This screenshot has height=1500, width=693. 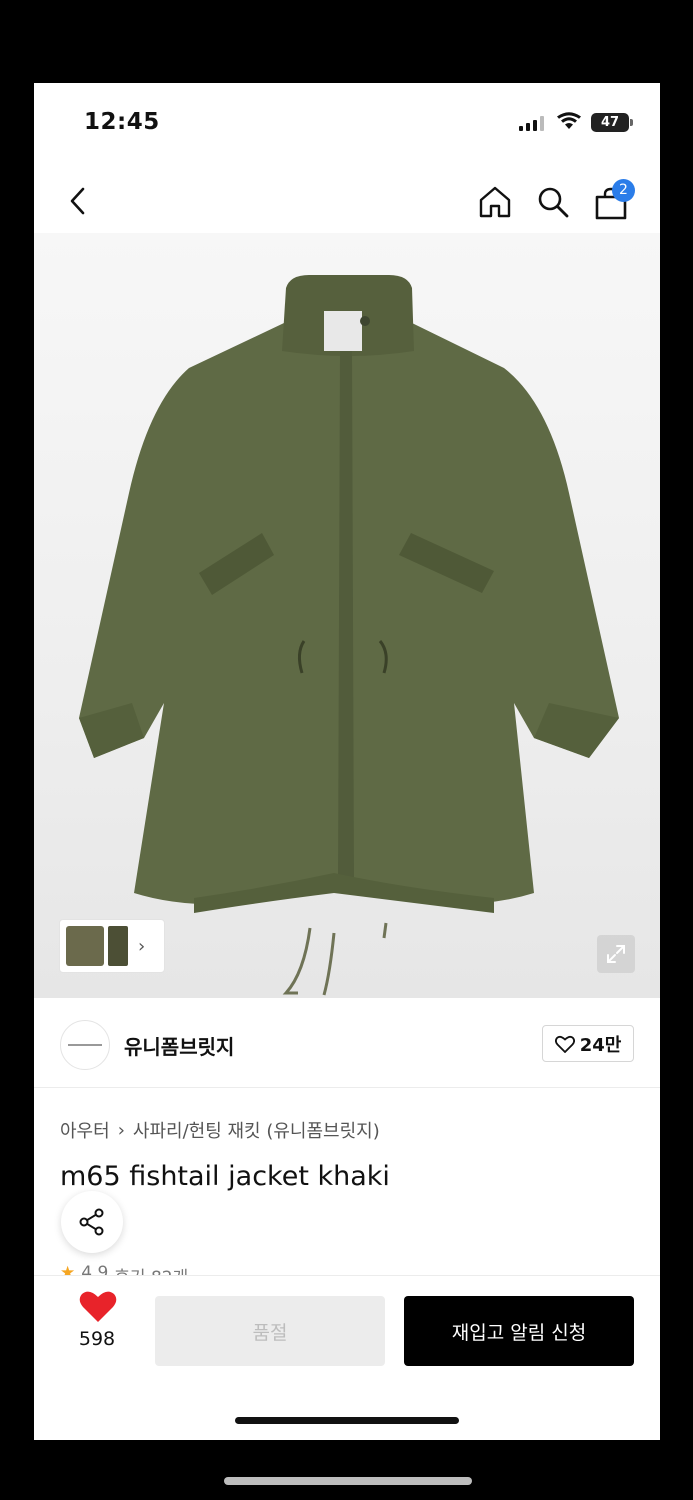 I want to click on breadcrumb: 아우터 › 사파리/헌팅 재킷 (유니폼브릿지), so click(x=220, y=1130).